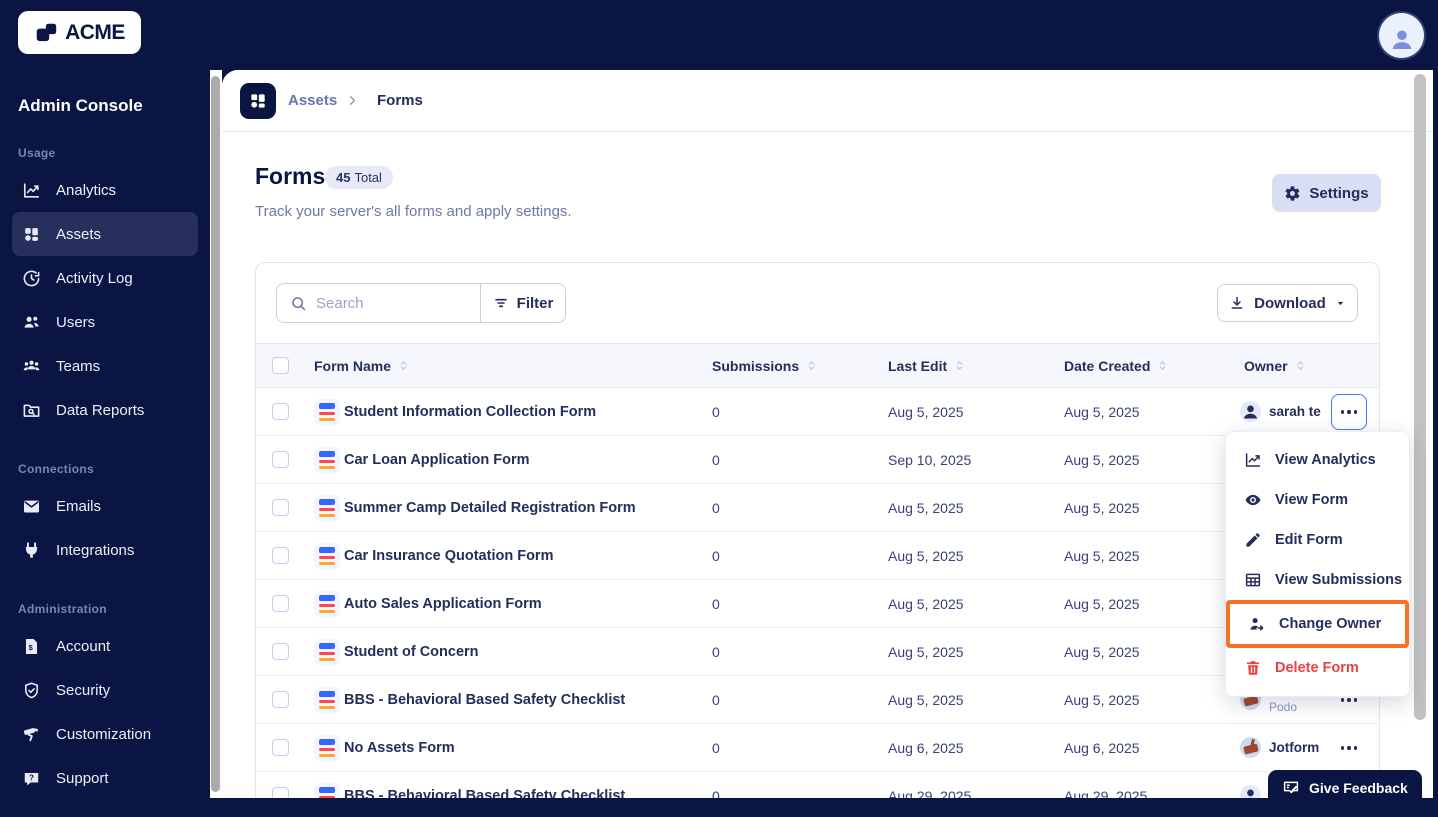 The image size is (1438, 817). Describe the element at coordinates (290, 176) in the screenshot. I see `page-title: Forms` at that location.